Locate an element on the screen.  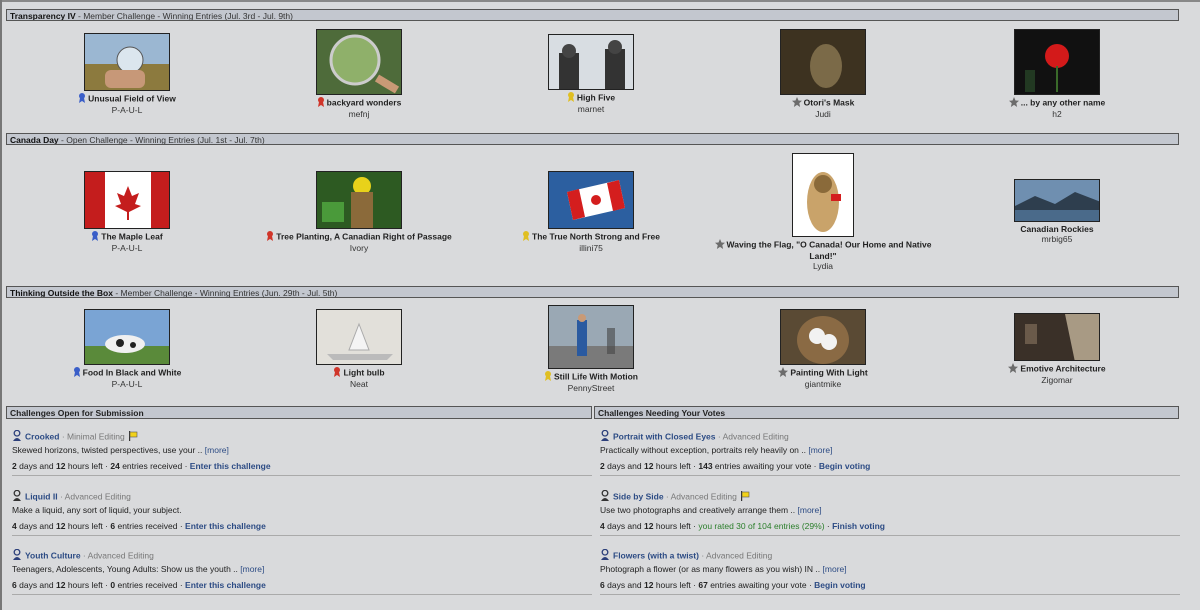
entry-title: Painting With Light is located at coordinates (828, 372).